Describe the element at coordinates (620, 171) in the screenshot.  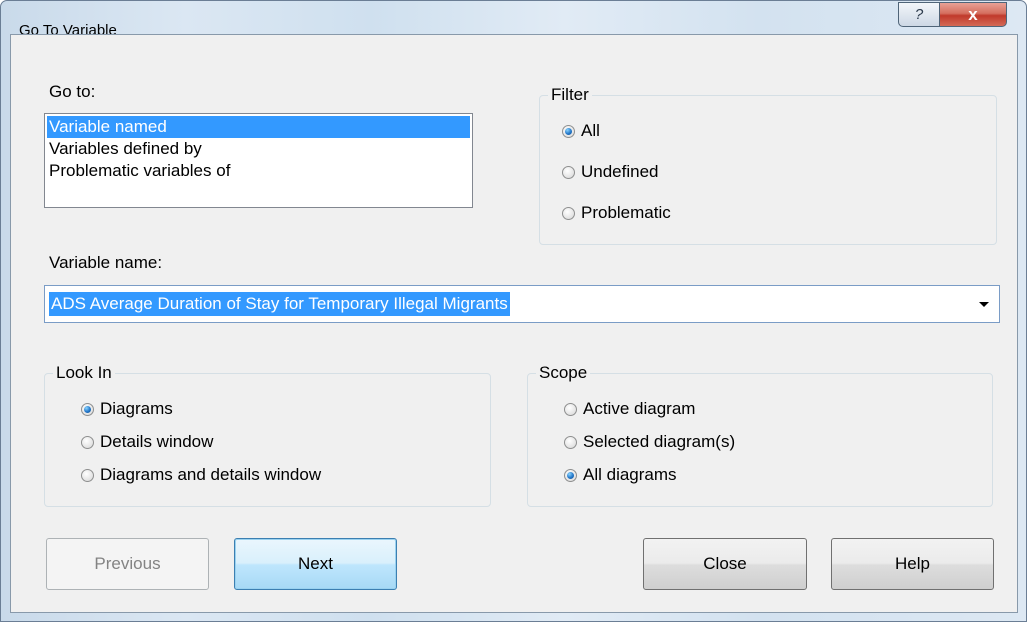
I see `filter-undefined-label: Undefined` at that location.